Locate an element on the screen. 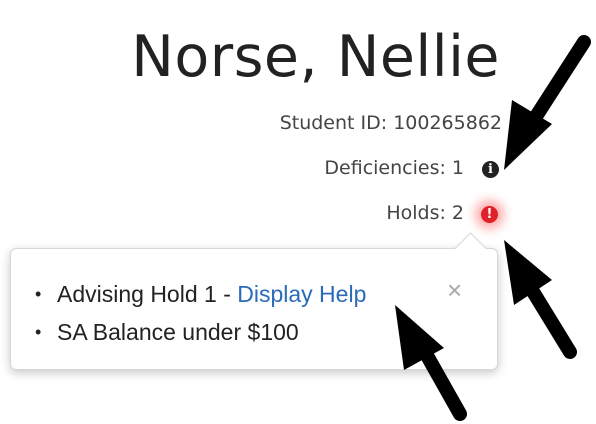  hold-item-text: SA Balance under $100 is located at coordinates (178, 332).